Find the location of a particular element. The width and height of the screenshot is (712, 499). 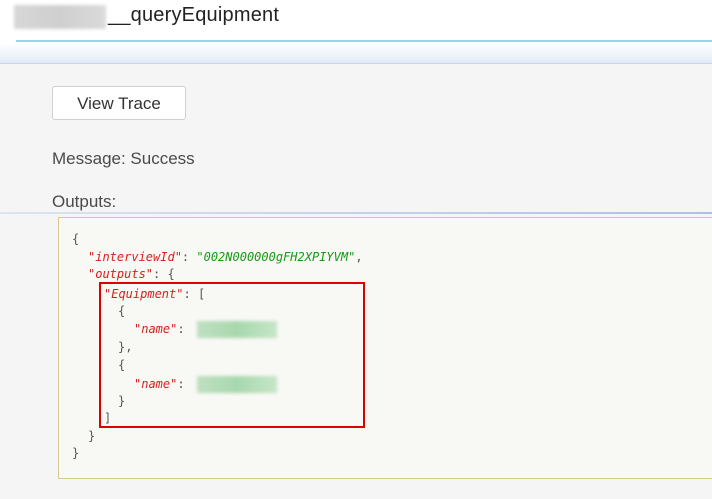

json-line-interview: "interviewId": "002N000000gFH2XPIYVM", is located at coordinates (225, 257).